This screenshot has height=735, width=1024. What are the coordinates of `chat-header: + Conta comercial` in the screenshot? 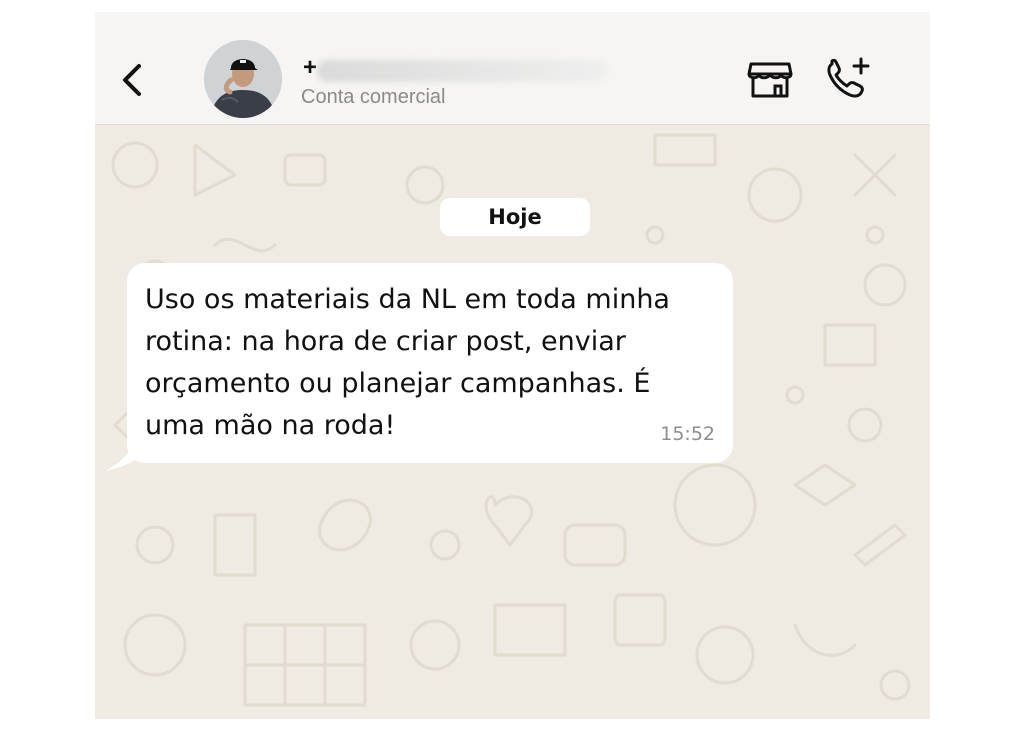 It's located at (512, 68).